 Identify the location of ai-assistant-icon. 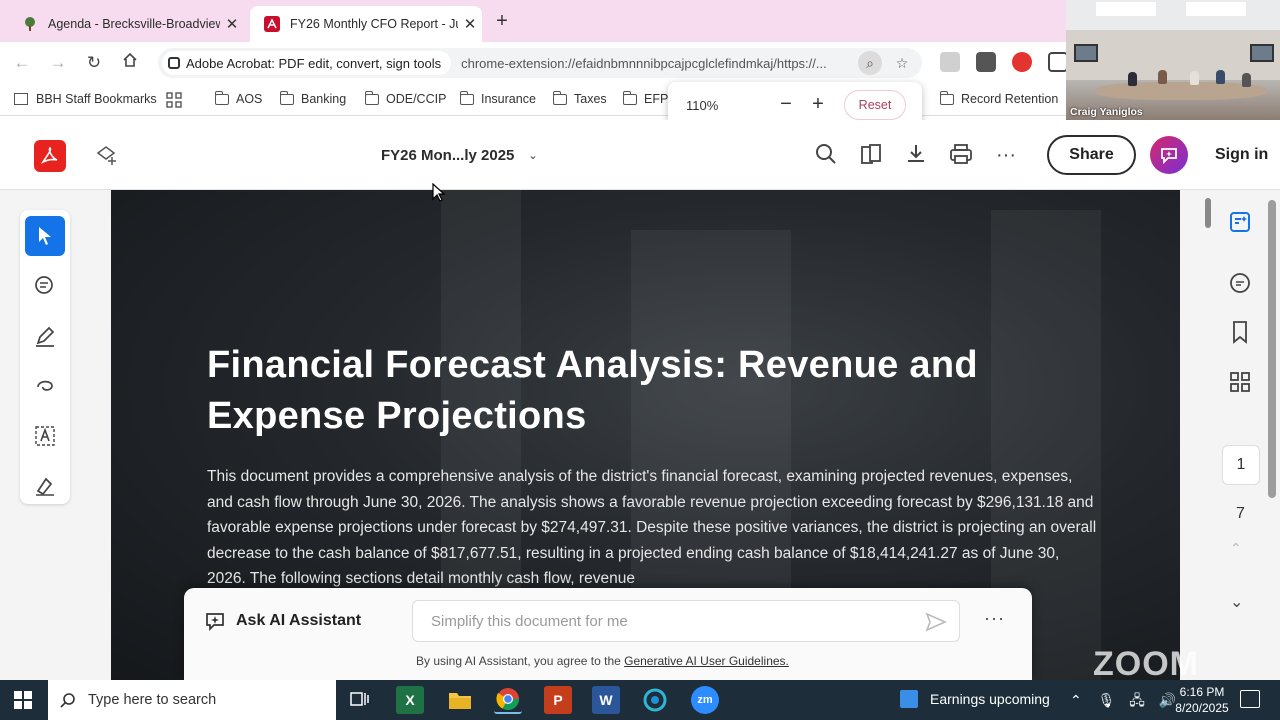
(1169, 155).